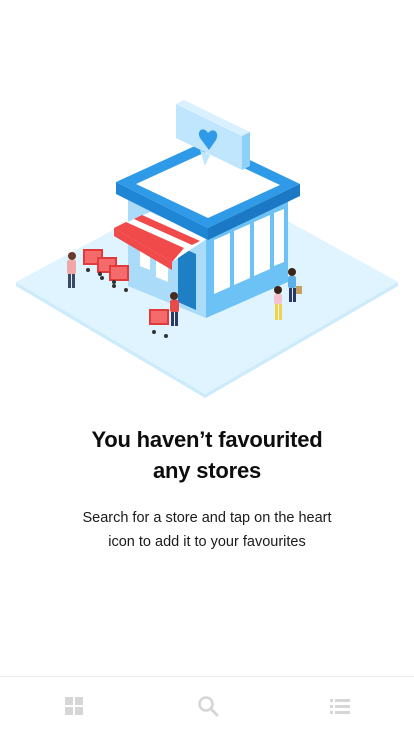 This screenshot has height=736, width=414. What do you see at coordinates (207, 455) in the screenshot?
I see `empty-state-title: You haven’t favourited any stores` at bounding box center [207, 455].